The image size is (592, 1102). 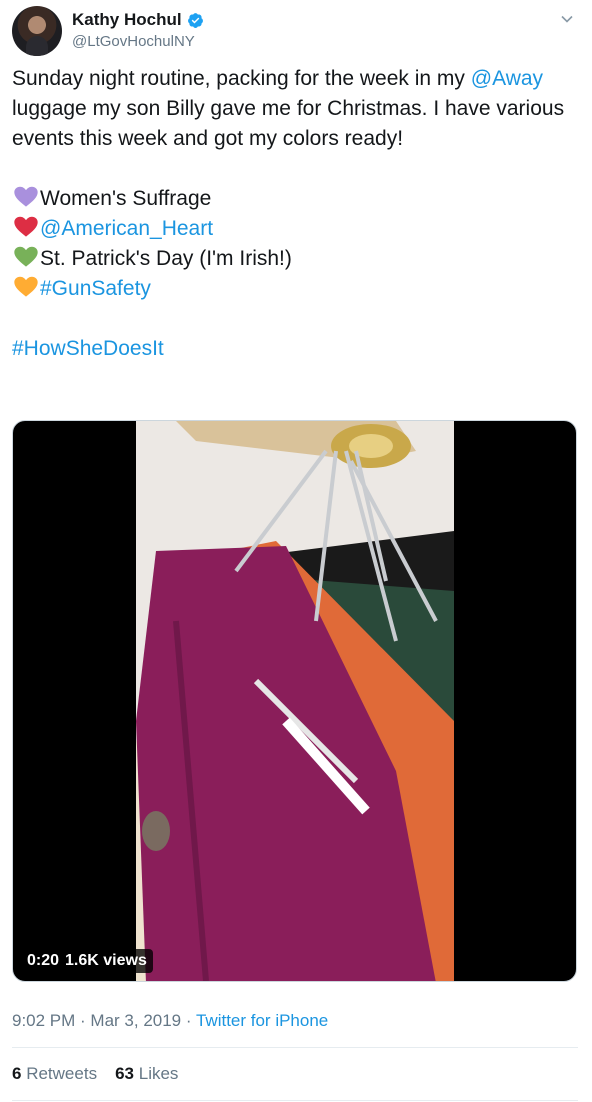 What do you see at coordinates (135, 1020) in the screenshot?
I see `tweet-date: Mar 3, 2019` at bounding box center [135, 1020].